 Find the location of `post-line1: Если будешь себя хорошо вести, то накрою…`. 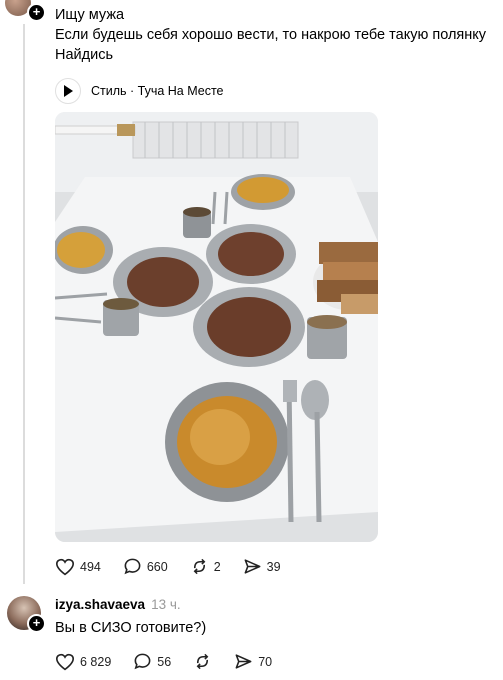

post-line1: Если будешь себя хорошо вести, то накрою… is located at coordinates (271, 35).